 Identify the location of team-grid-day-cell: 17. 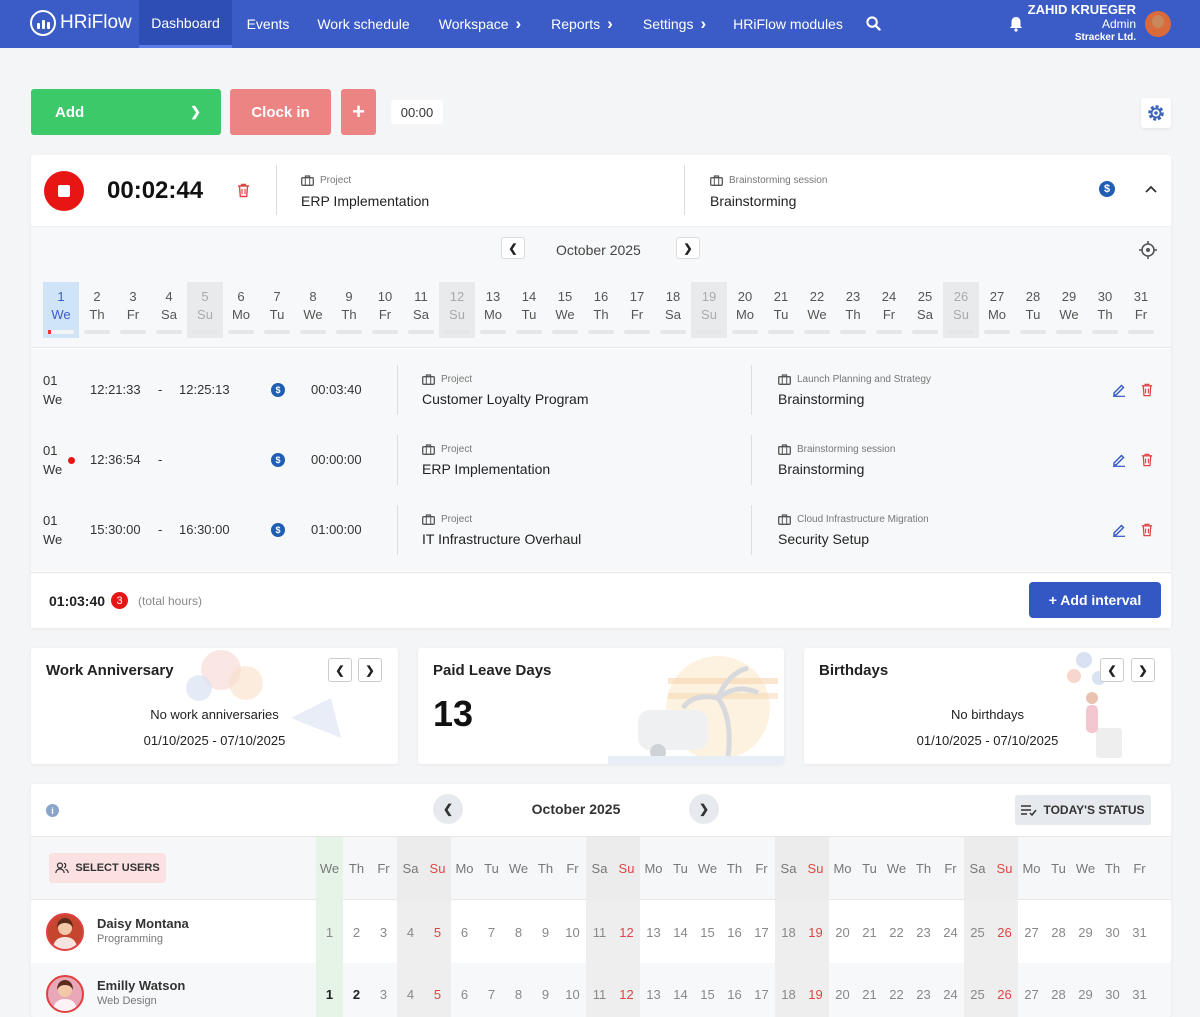
(761, 990).